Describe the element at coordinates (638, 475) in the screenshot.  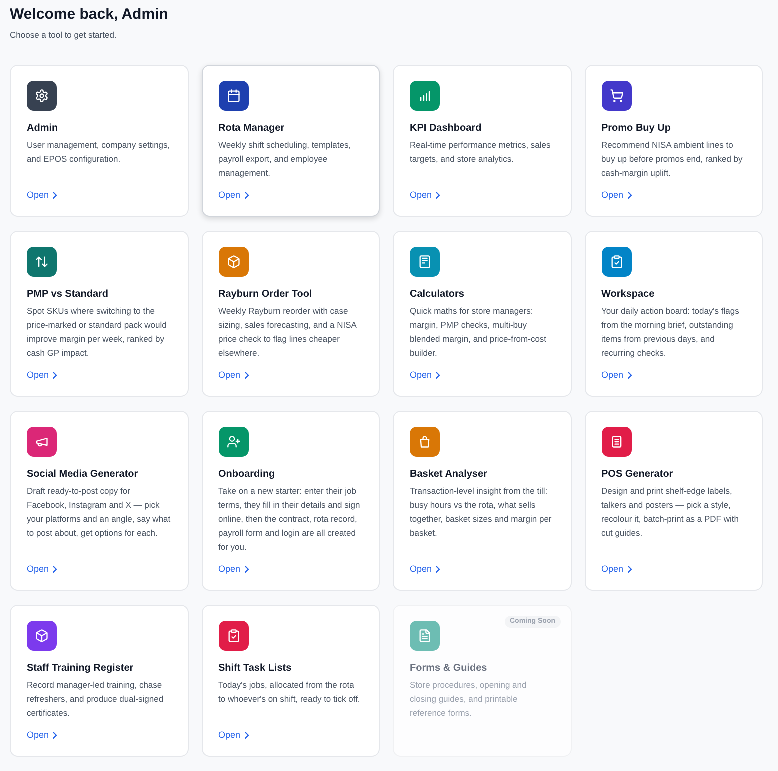
I see `card-title: POS Generator` at that location.